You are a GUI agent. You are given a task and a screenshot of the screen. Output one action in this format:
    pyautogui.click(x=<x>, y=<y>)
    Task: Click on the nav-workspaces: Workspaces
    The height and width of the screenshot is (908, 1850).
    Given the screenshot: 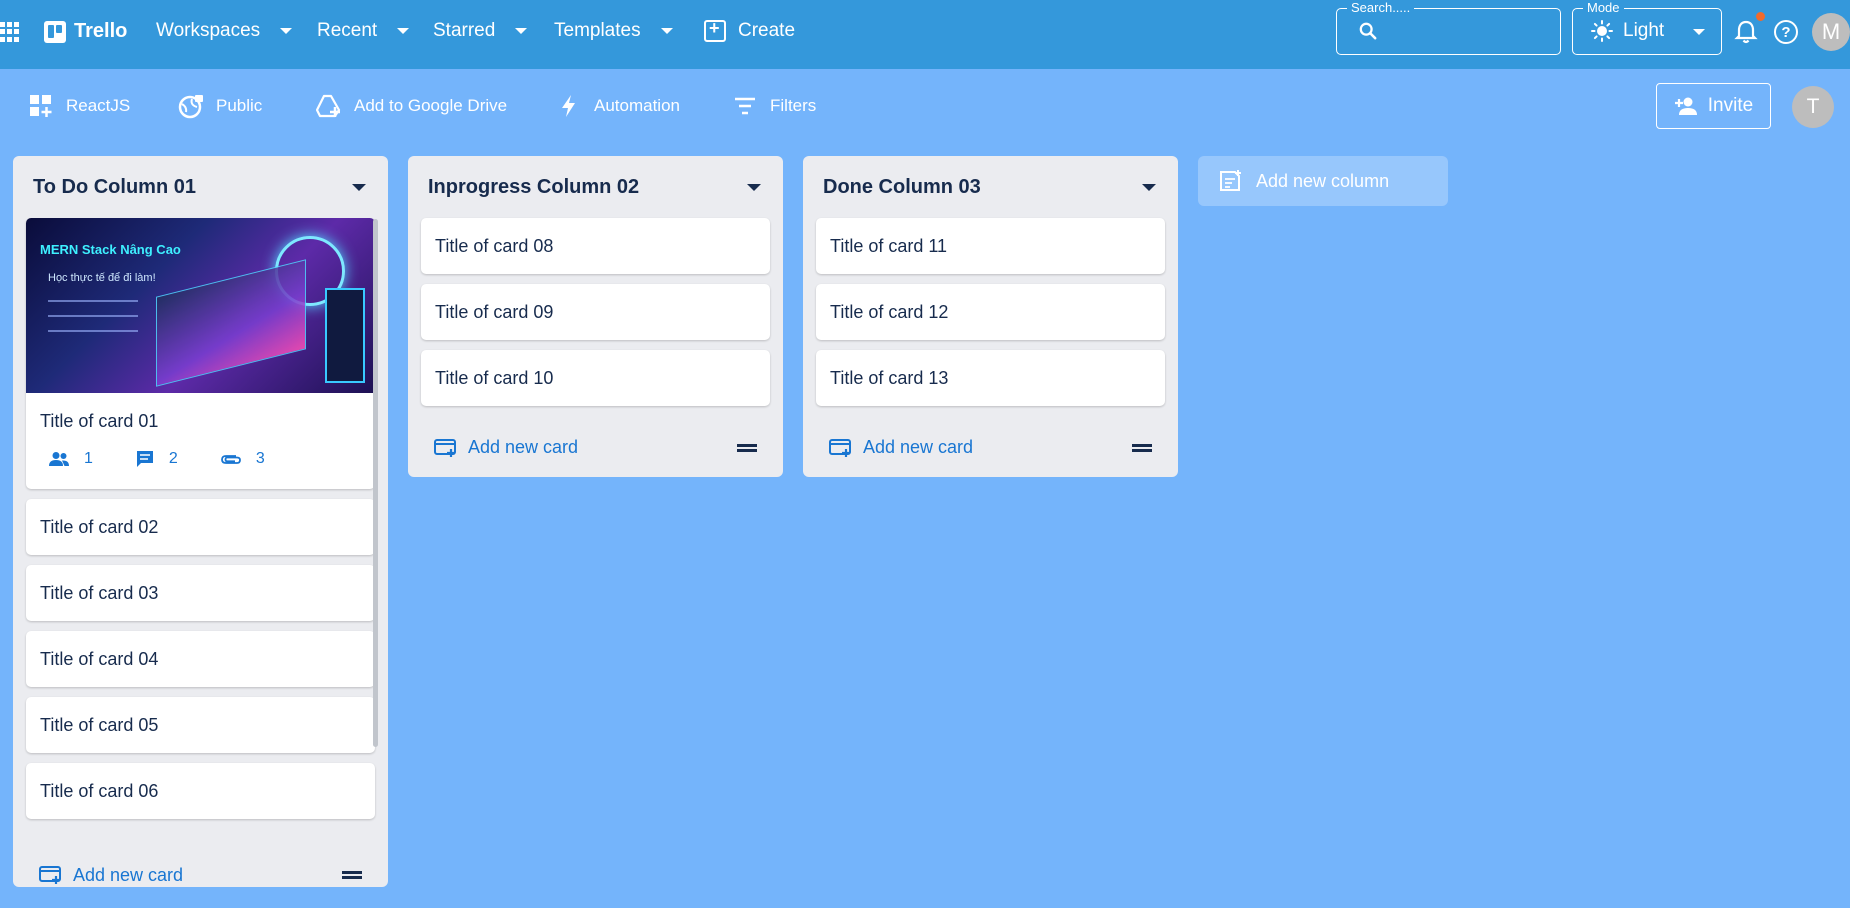 What is the action you would take?
    pyautogui.click(x=224, y=31)
    